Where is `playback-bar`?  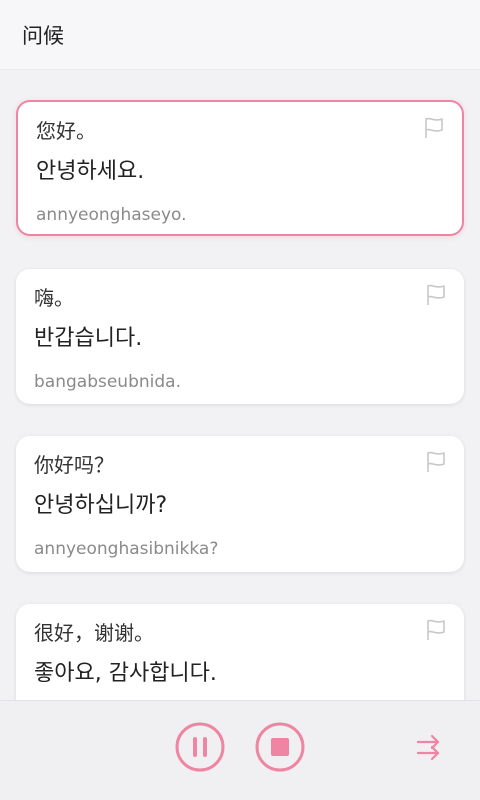
playback-bar is located at coordinates (240, 750).